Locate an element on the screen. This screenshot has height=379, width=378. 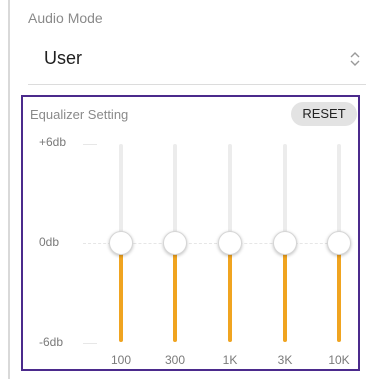
band-label: 10K is located at coordinates (339, 360).